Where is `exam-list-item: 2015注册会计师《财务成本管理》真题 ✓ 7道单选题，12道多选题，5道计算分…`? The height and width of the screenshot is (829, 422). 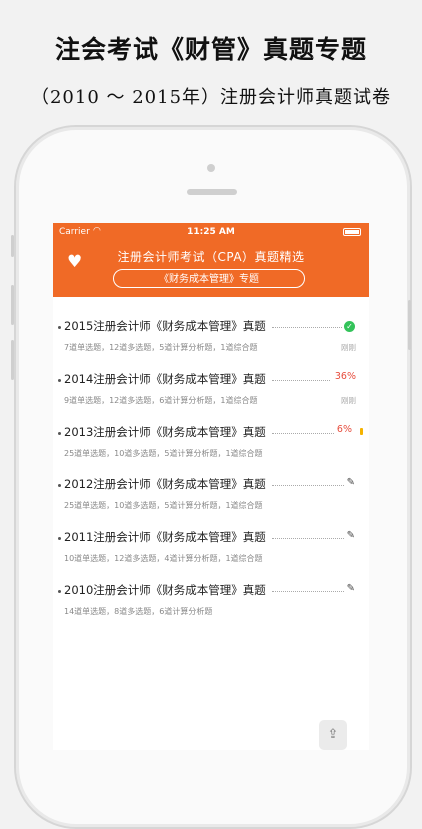 exam-list-item: 2015注册会计师《财务成本管理》真题 ✓ 7道单选题，12道多选题，5道计算分… is located at coordinates (211, 335).